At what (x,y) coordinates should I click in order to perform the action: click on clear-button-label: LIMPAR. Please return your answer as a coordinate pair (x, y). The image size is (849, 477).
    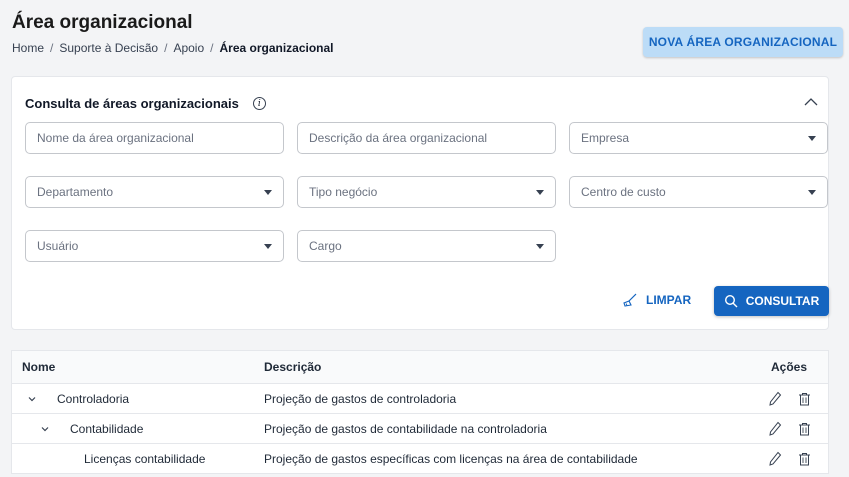
    Looking at the image, I should click on (669, 300).